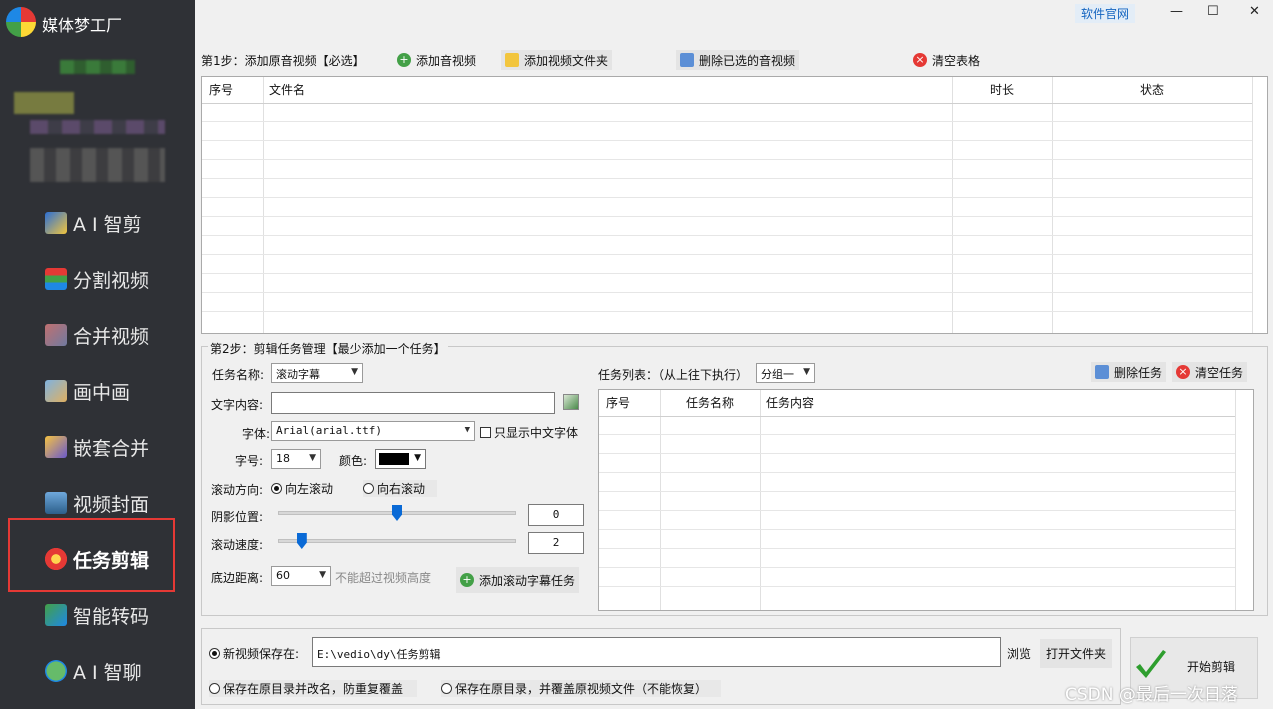 This screenshot has width=1273, height=709. I want to click on speed-label: 滚动速度:, so click(237, 545).